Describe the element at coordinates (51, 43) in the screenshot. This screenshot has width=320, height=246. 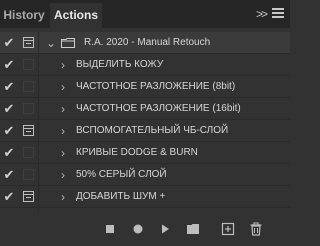
I see `expand-chevron-icon: ⌄` at that location.